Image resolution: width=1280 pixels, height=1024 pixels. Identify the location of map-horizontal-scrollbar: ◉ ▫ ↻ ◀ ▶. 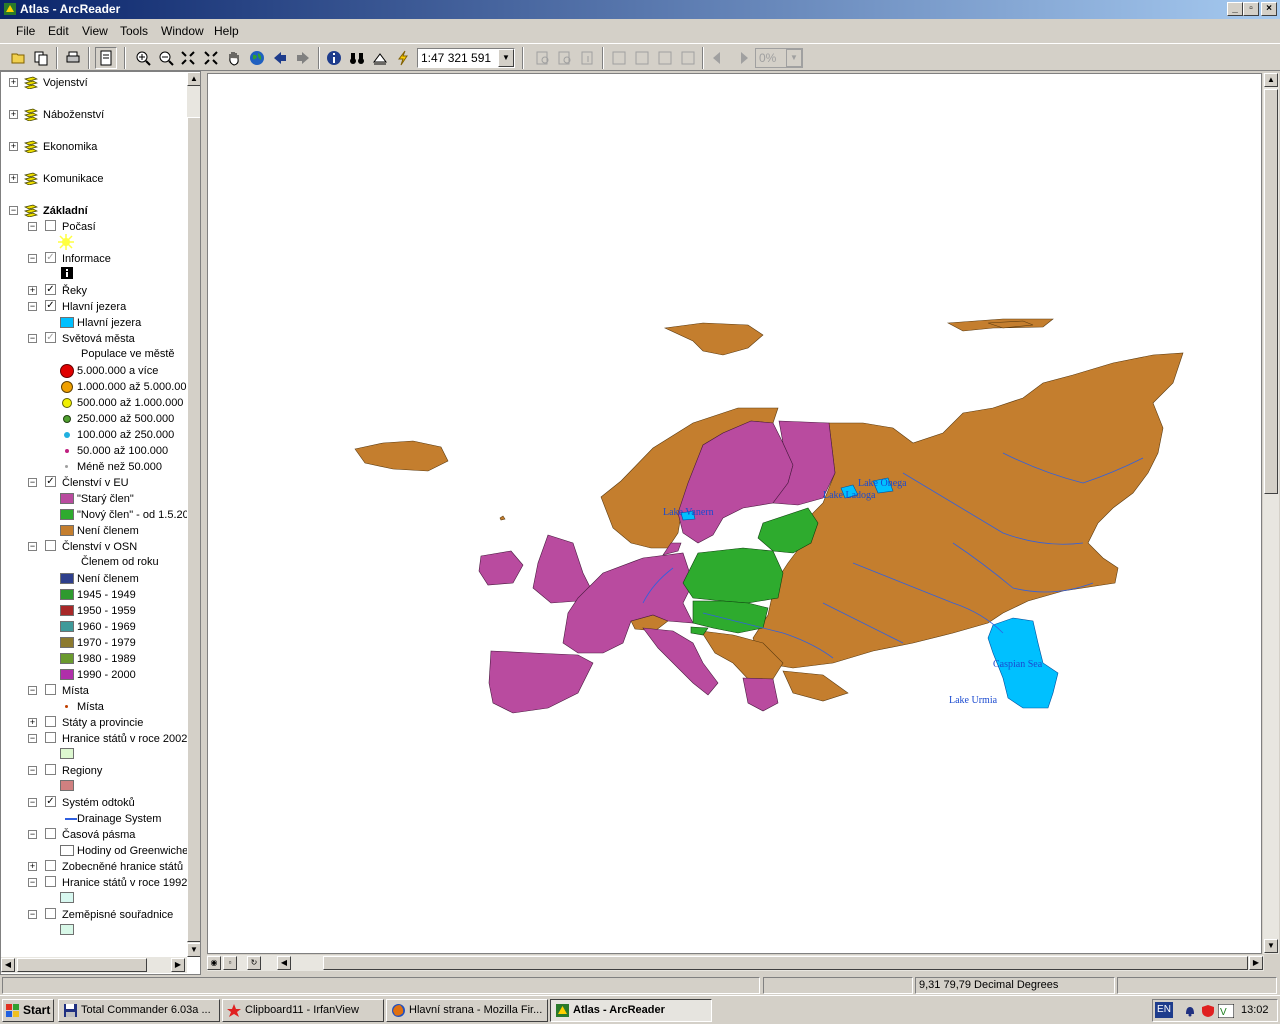
(735, 963).